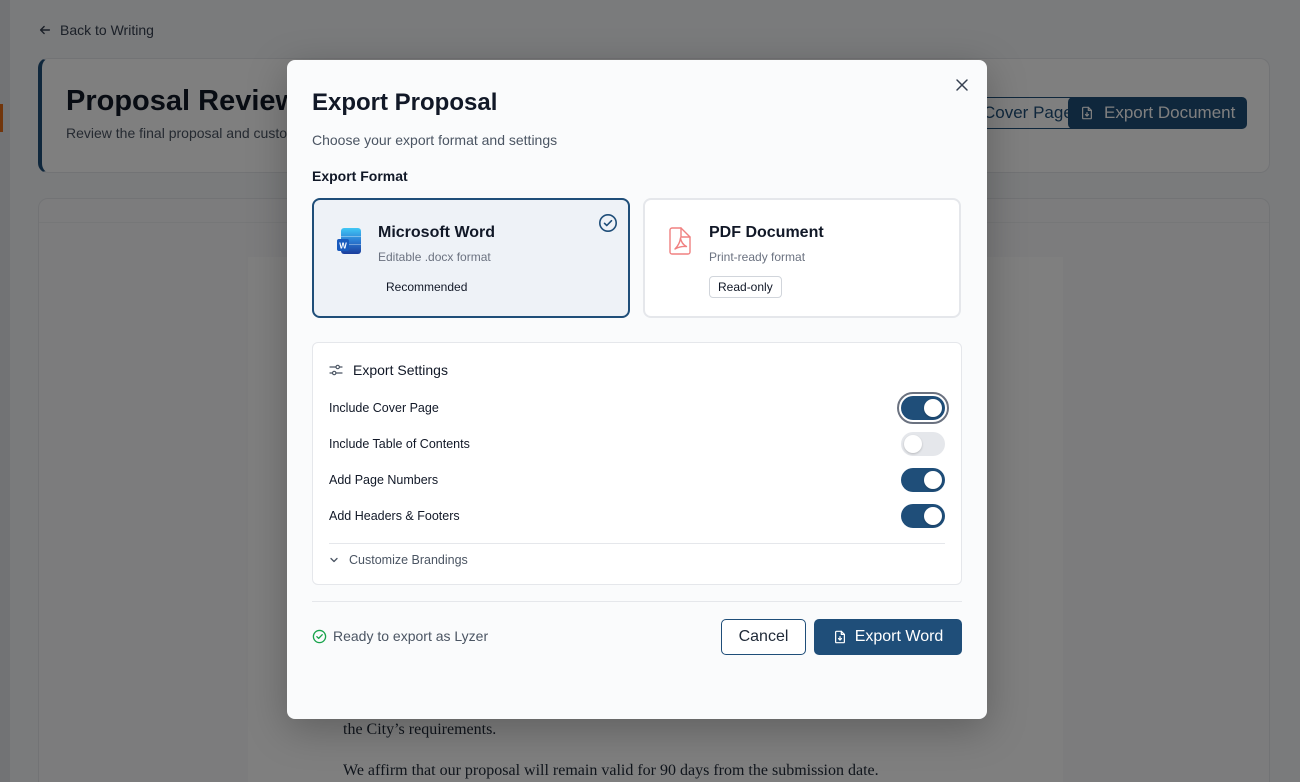 The height and width of the screenshot is (782, 1300). What do you see at coordinates (962, 85) in the screenshot?
I see `close-icon` at bounding box center [962, 85].